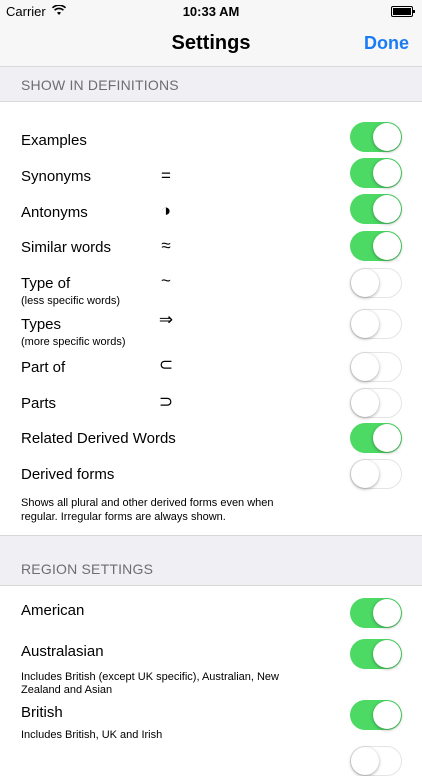 The height and width of the screenshot is (776, 422). Describe the element at coordinates (54, 212) in the screenshot. I see `row-label: Antonyms` at that location.